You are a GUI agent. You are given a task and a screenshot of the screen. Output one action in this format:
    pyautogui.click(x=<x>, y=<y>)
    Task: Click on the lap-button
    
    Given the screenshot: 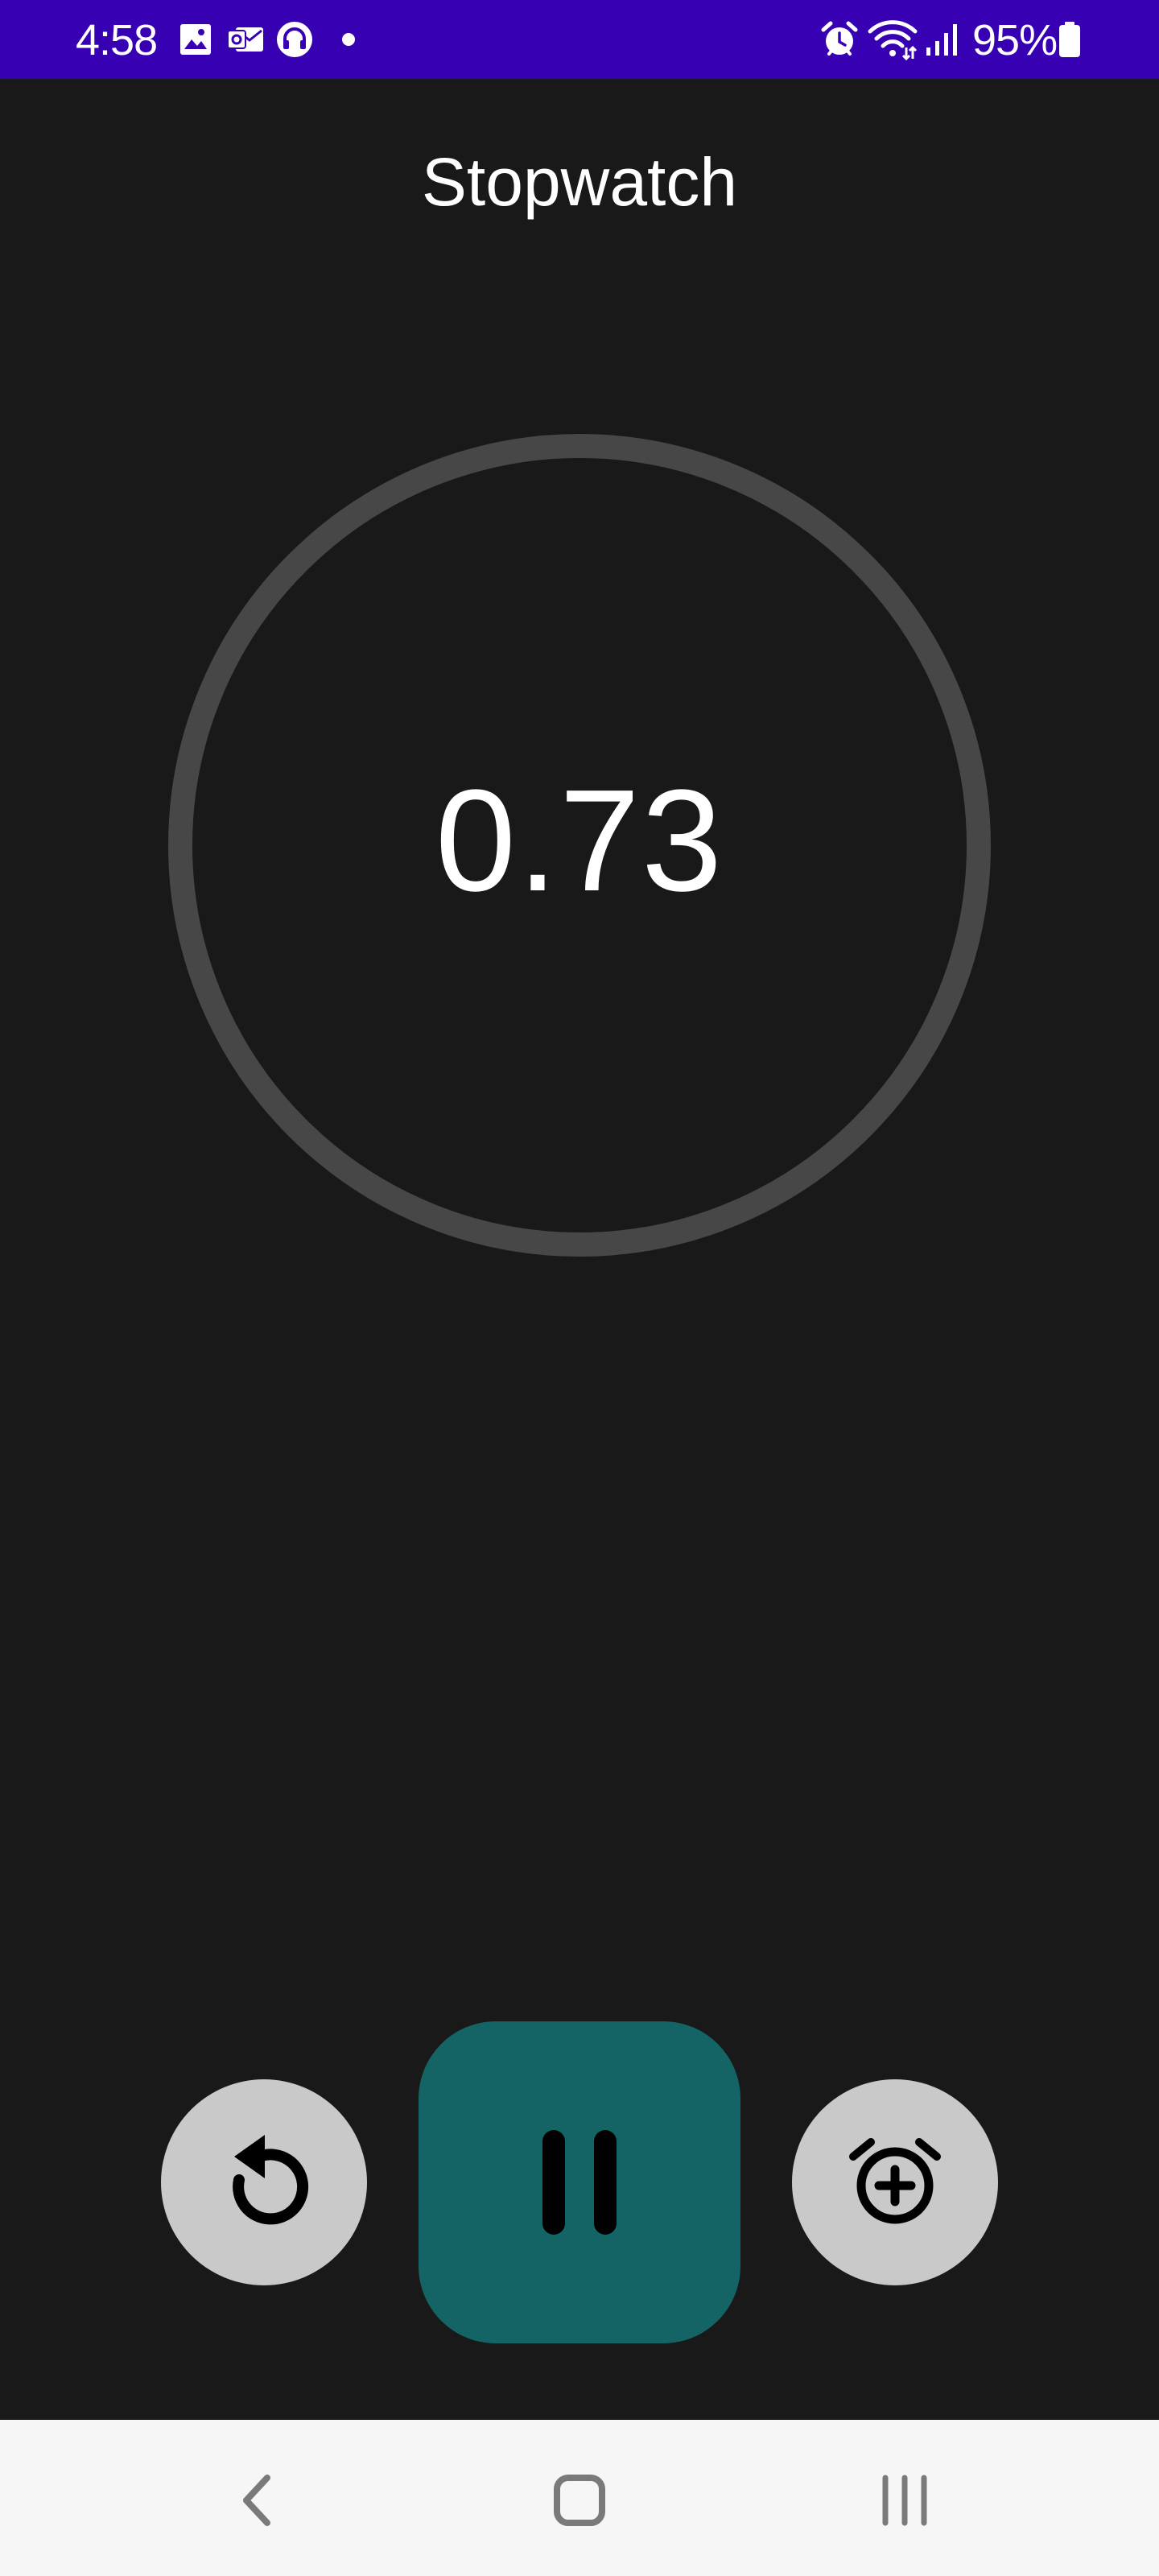 What is the action you would take?
    pyautogui.click(x=895, y=2182)
    